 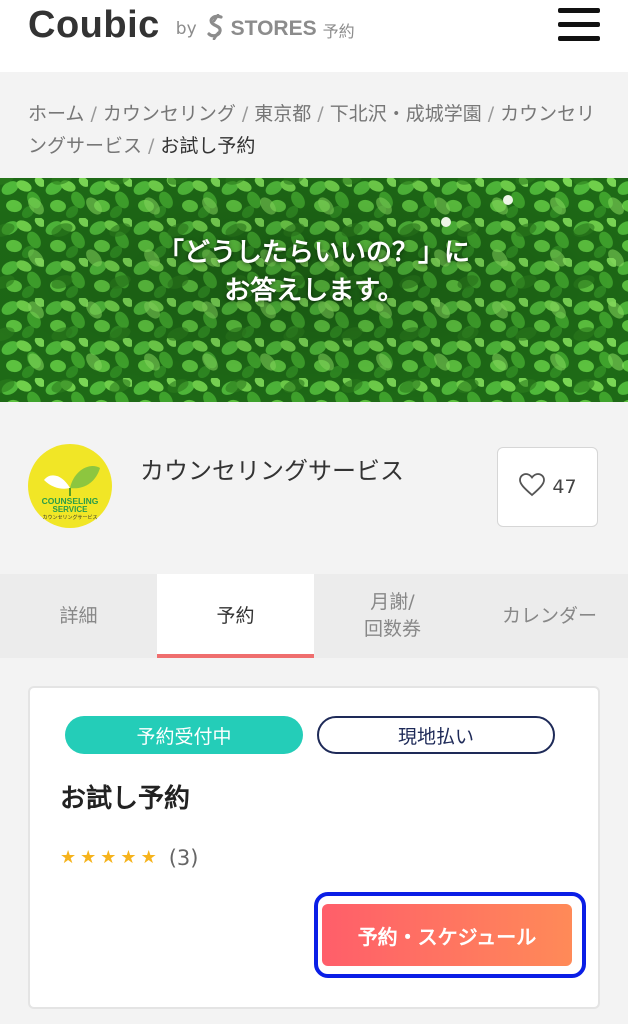 I want to click on tab-tickets-label: 月謝/ 回数券, so click(x=392, y=616).